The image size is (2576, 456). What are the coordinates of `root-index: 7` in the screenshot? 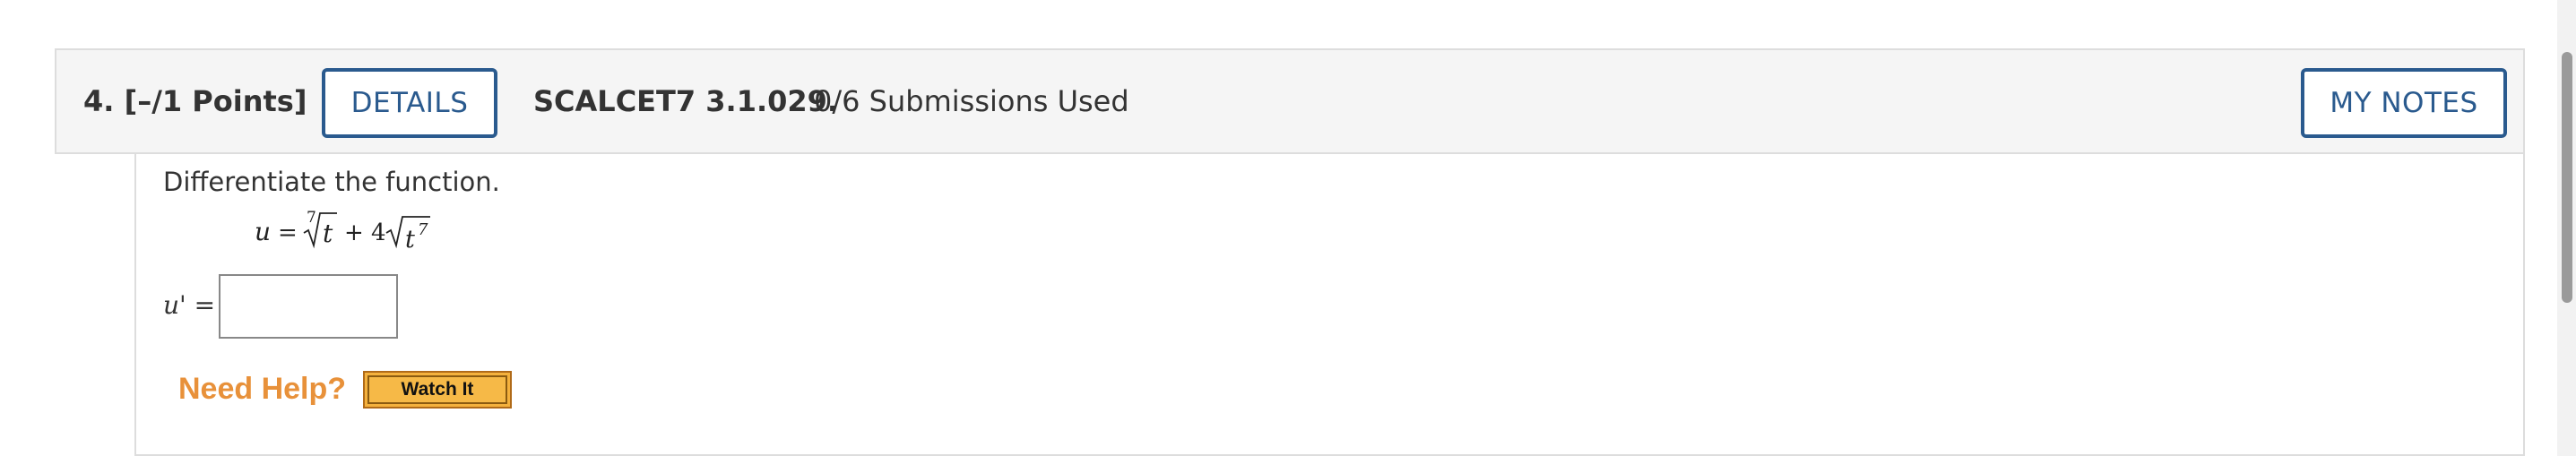 It's located at (311, 218).